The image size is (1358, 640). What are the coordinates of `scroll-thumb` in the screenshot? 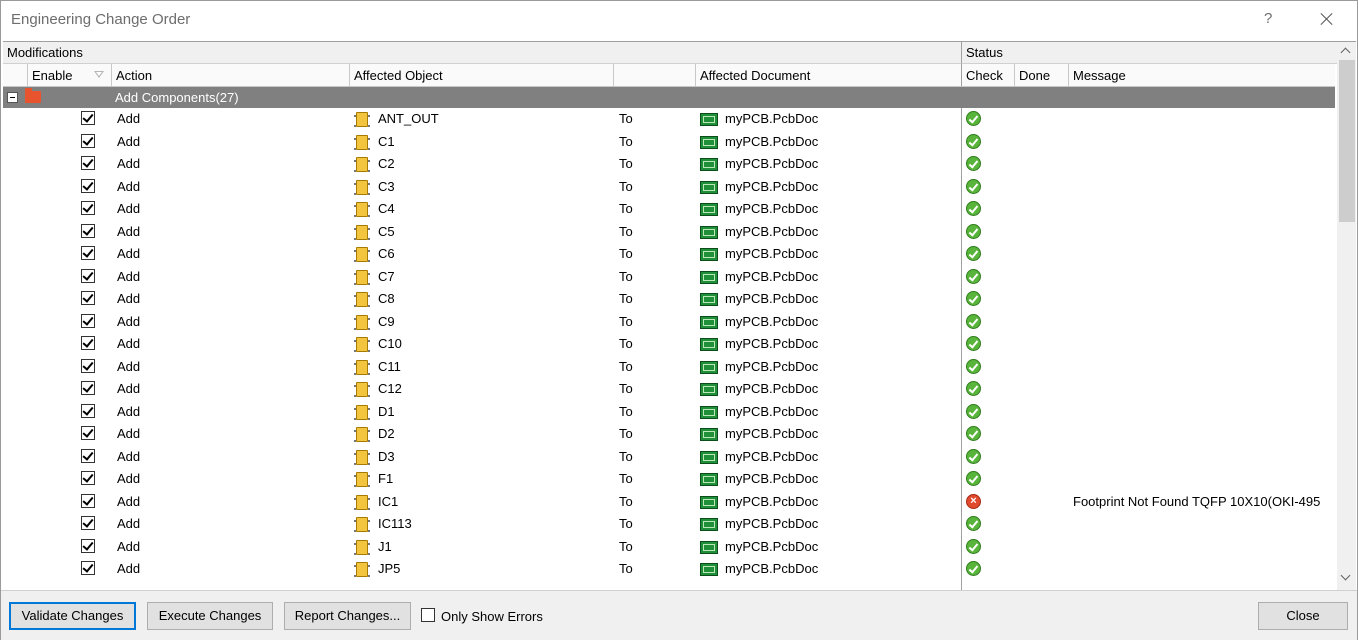 It's located at (1347, 141).